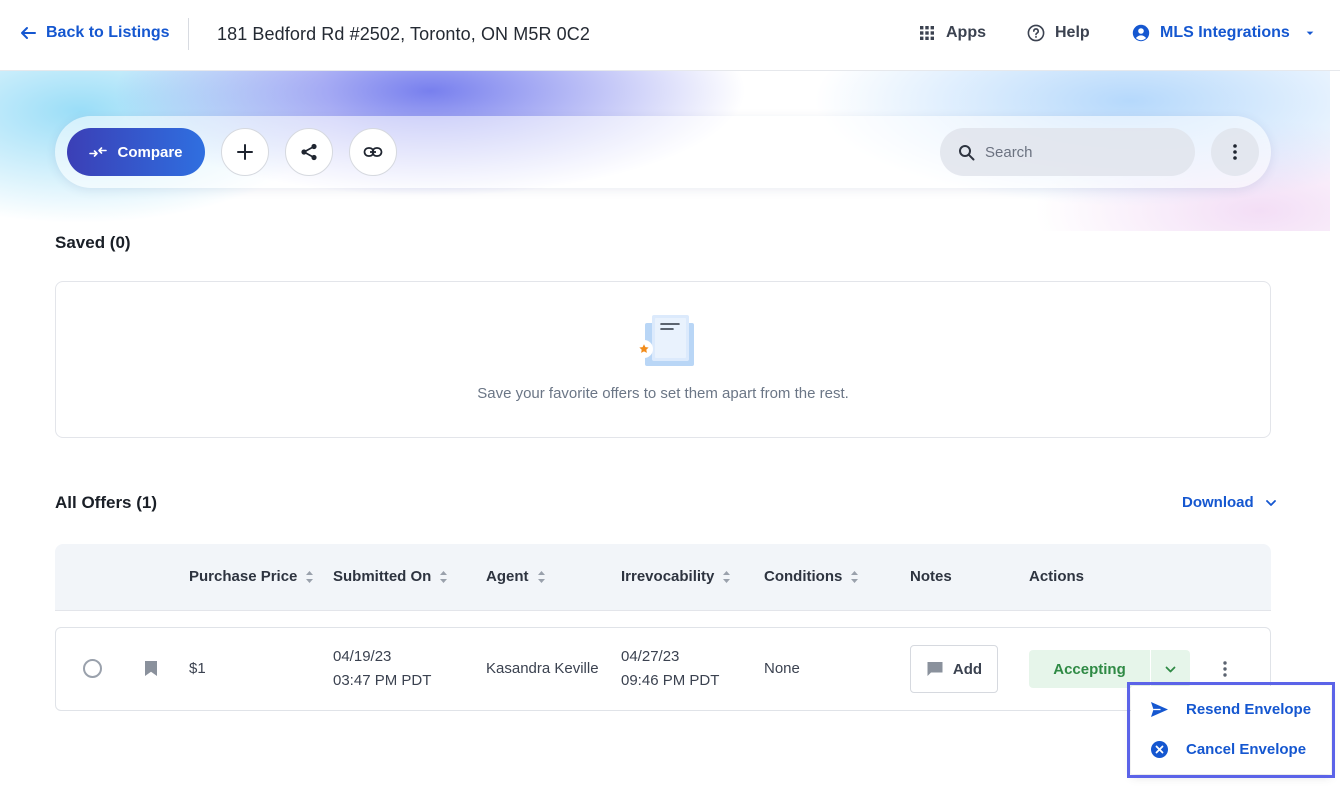  I want to click on add-offer-button, so click(245, 152).